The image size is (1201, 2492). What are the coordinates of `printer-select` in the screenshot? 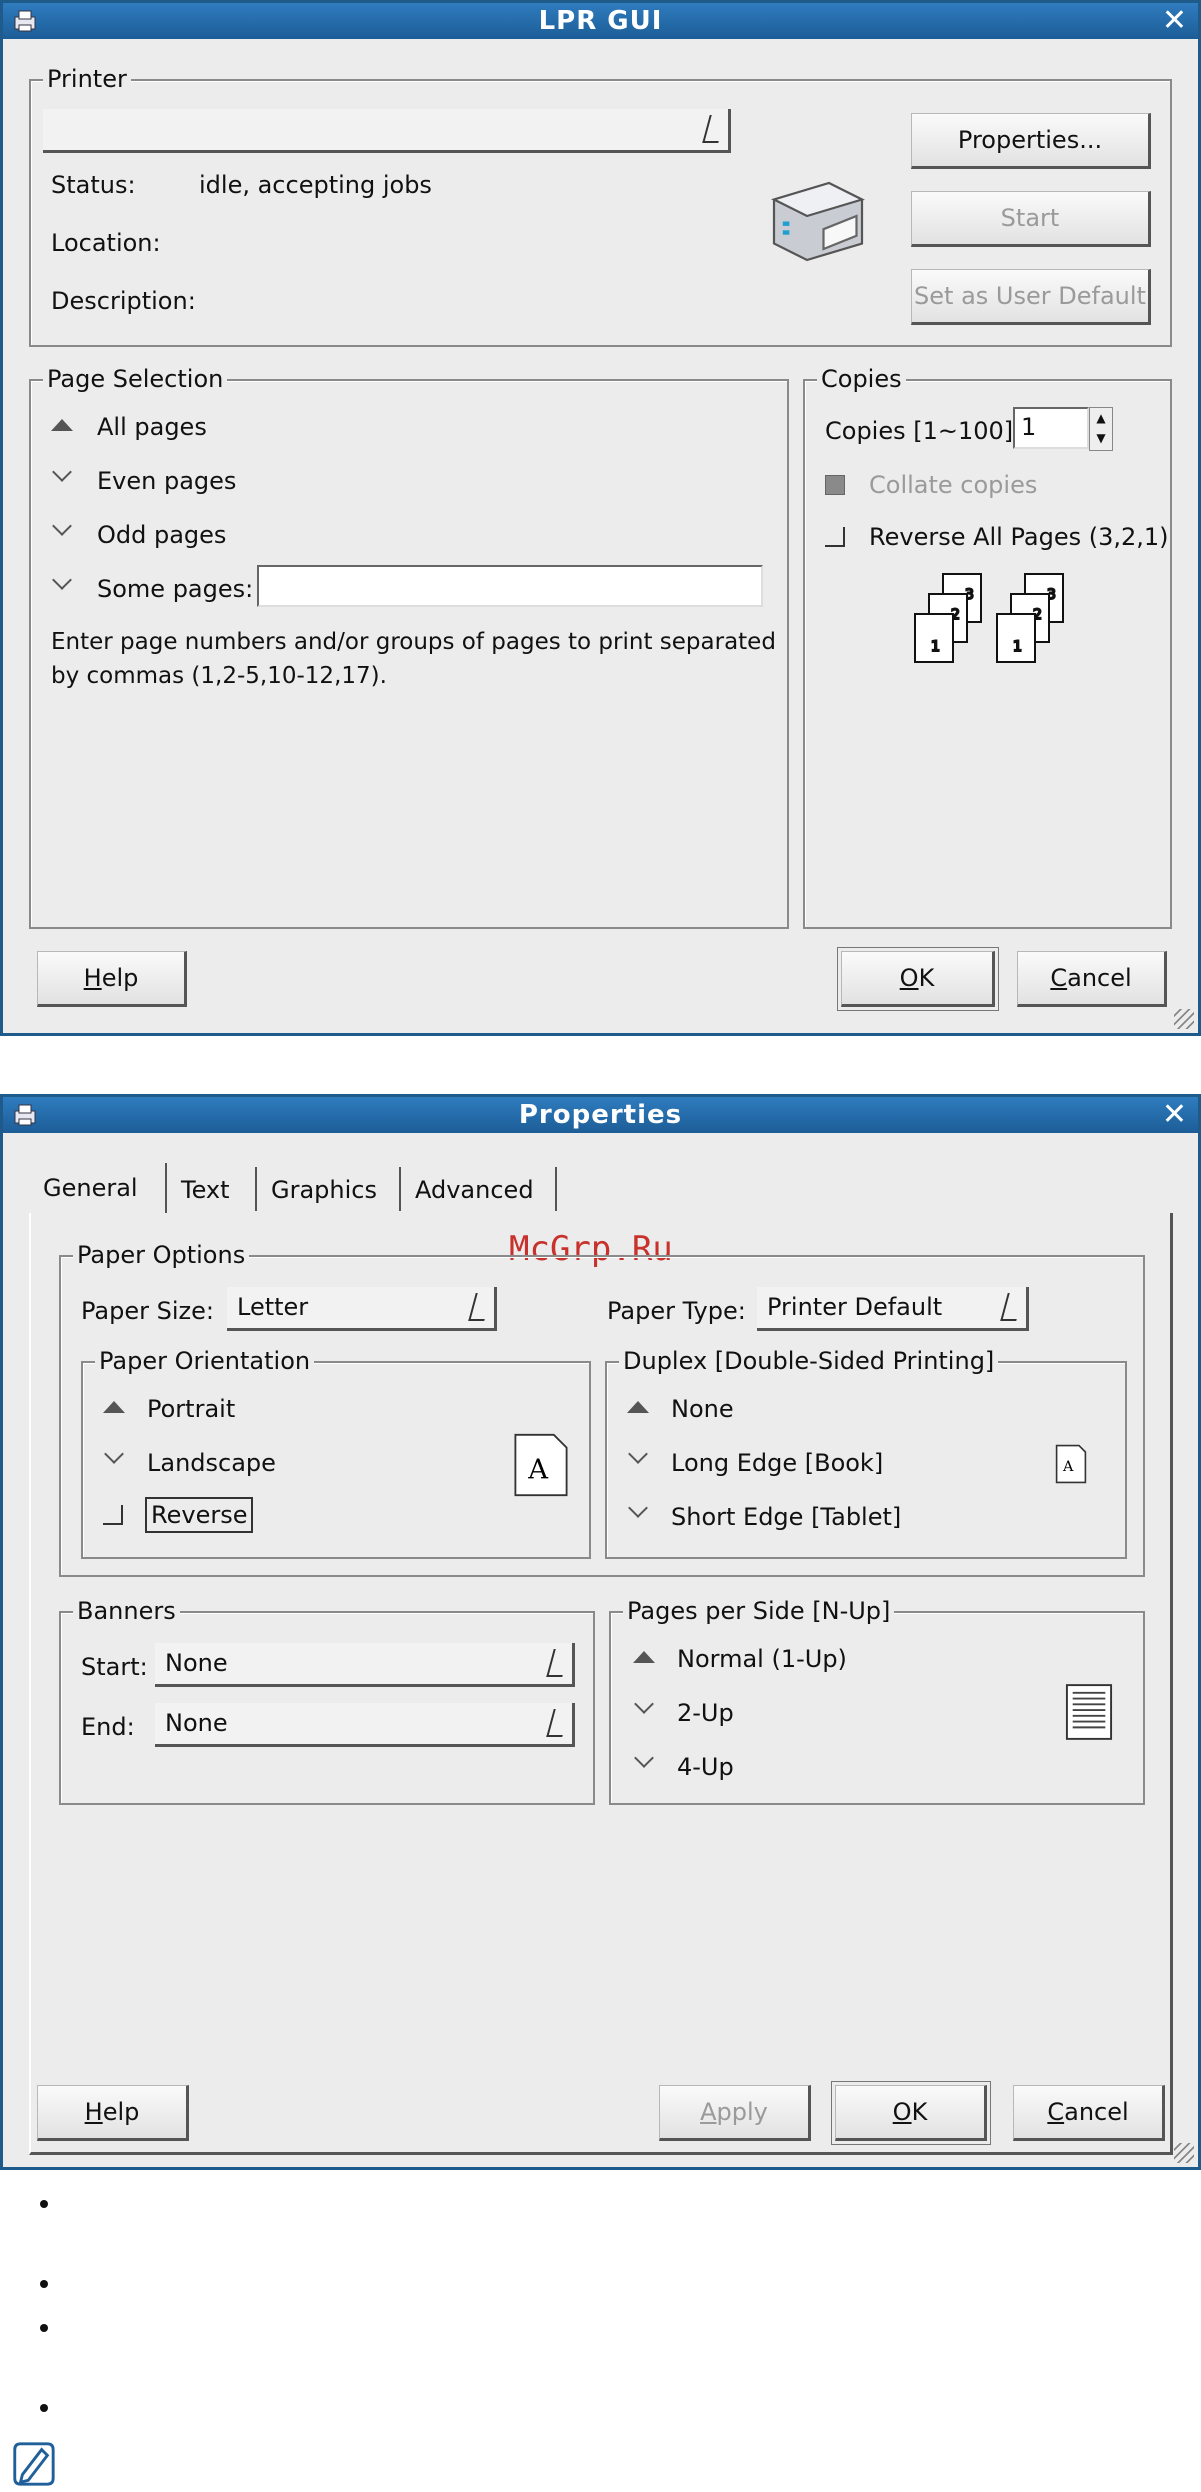 It's located at (387, 131).